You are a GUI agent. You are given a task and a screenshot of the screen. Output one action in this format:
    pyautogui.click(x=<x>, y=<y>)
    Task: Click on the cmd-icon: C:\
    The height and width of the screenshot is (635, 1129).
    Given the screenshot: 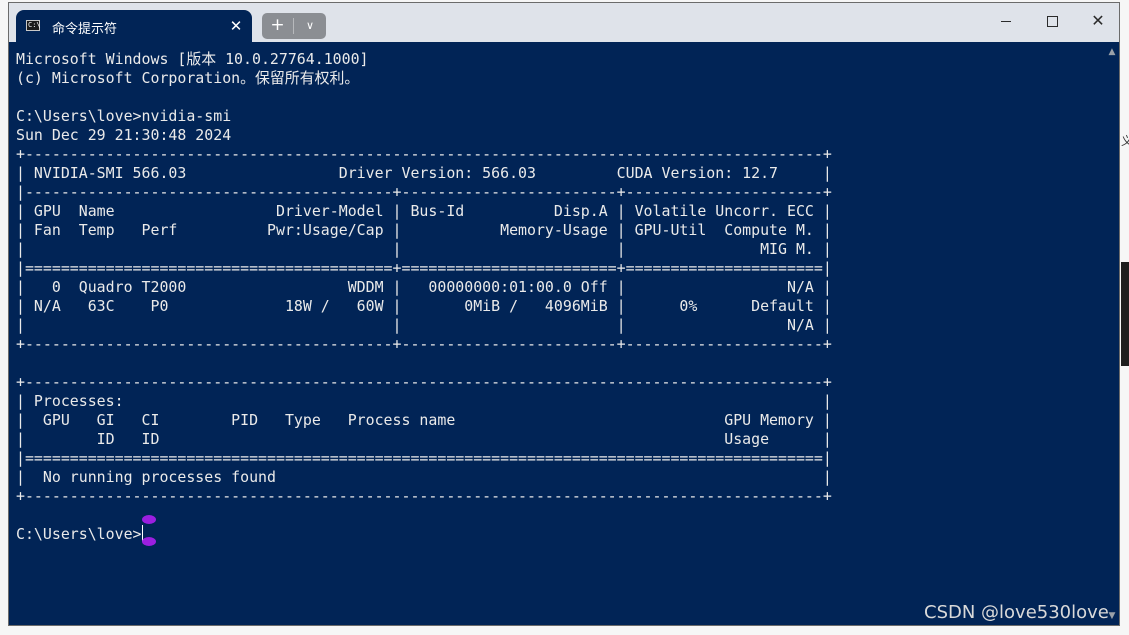 What is the action you would take?
    pyautogui.click(x=33, y=25)
    